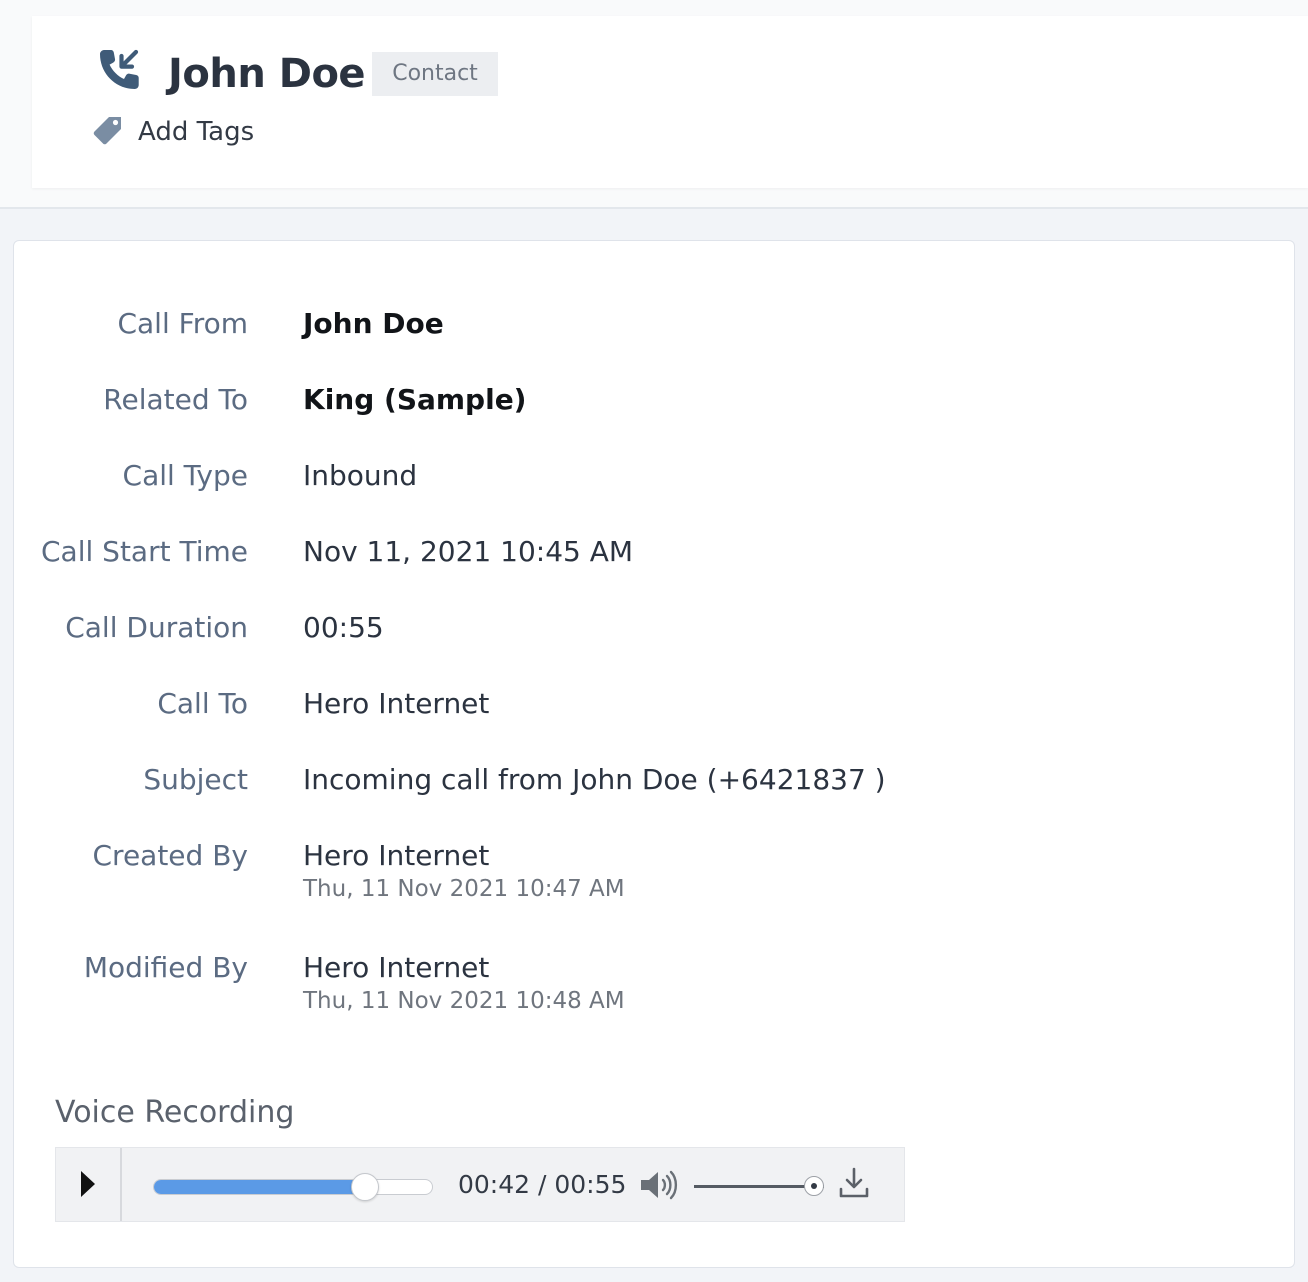 This screenshot has height=1282, width=1308. Describe the element at coordinates (144, 551) in the screenshot. I see `detail-label: Call Start Time` at that location.